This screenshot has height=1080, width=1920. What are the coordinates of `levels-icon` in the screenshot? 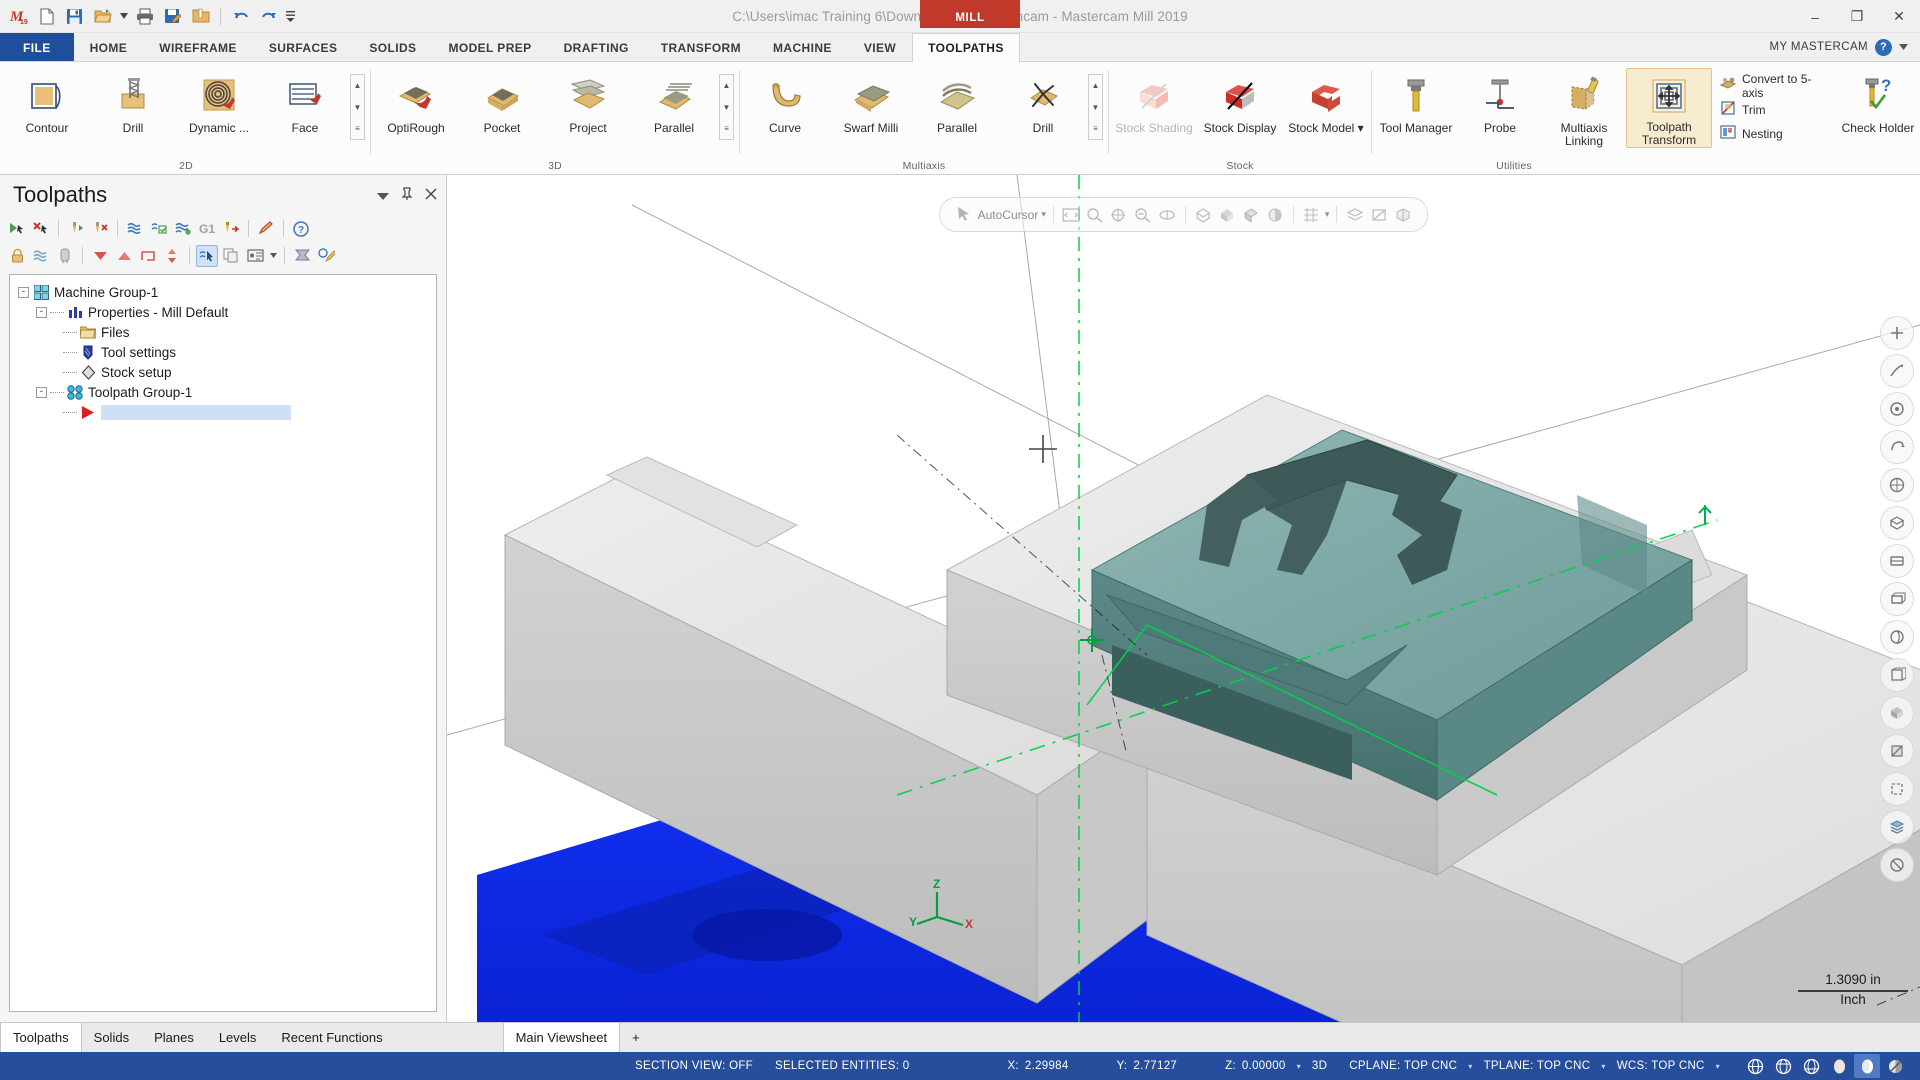 It's located at (1354, 214).